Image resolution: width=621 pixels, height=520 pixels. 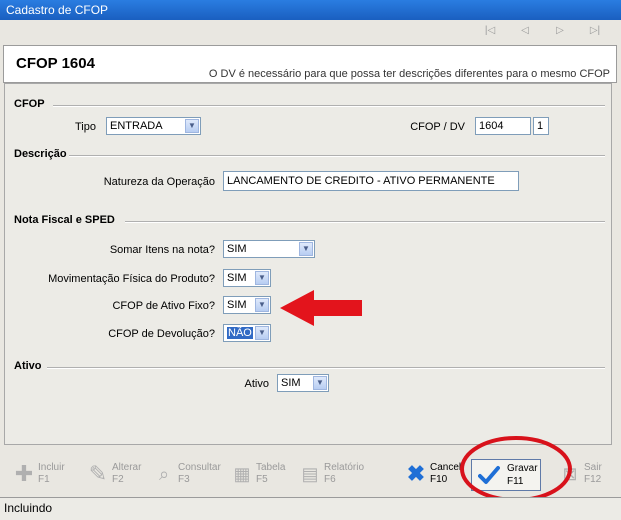 I want to click on movimentacao-select: SIM ▼, so click(x=247, y=278).